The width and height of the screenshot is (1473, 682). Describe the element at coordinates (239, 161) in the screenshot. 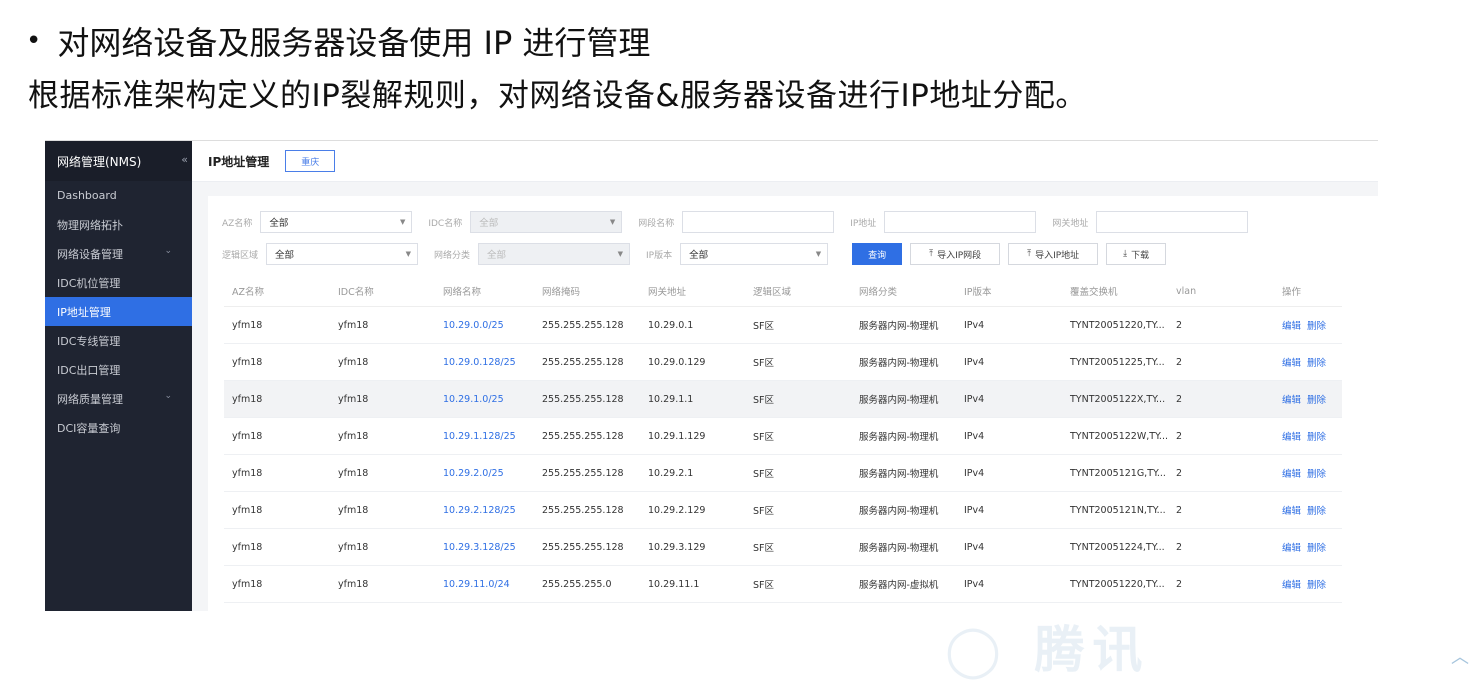

I see `page-title: IP地址管理` at that location.